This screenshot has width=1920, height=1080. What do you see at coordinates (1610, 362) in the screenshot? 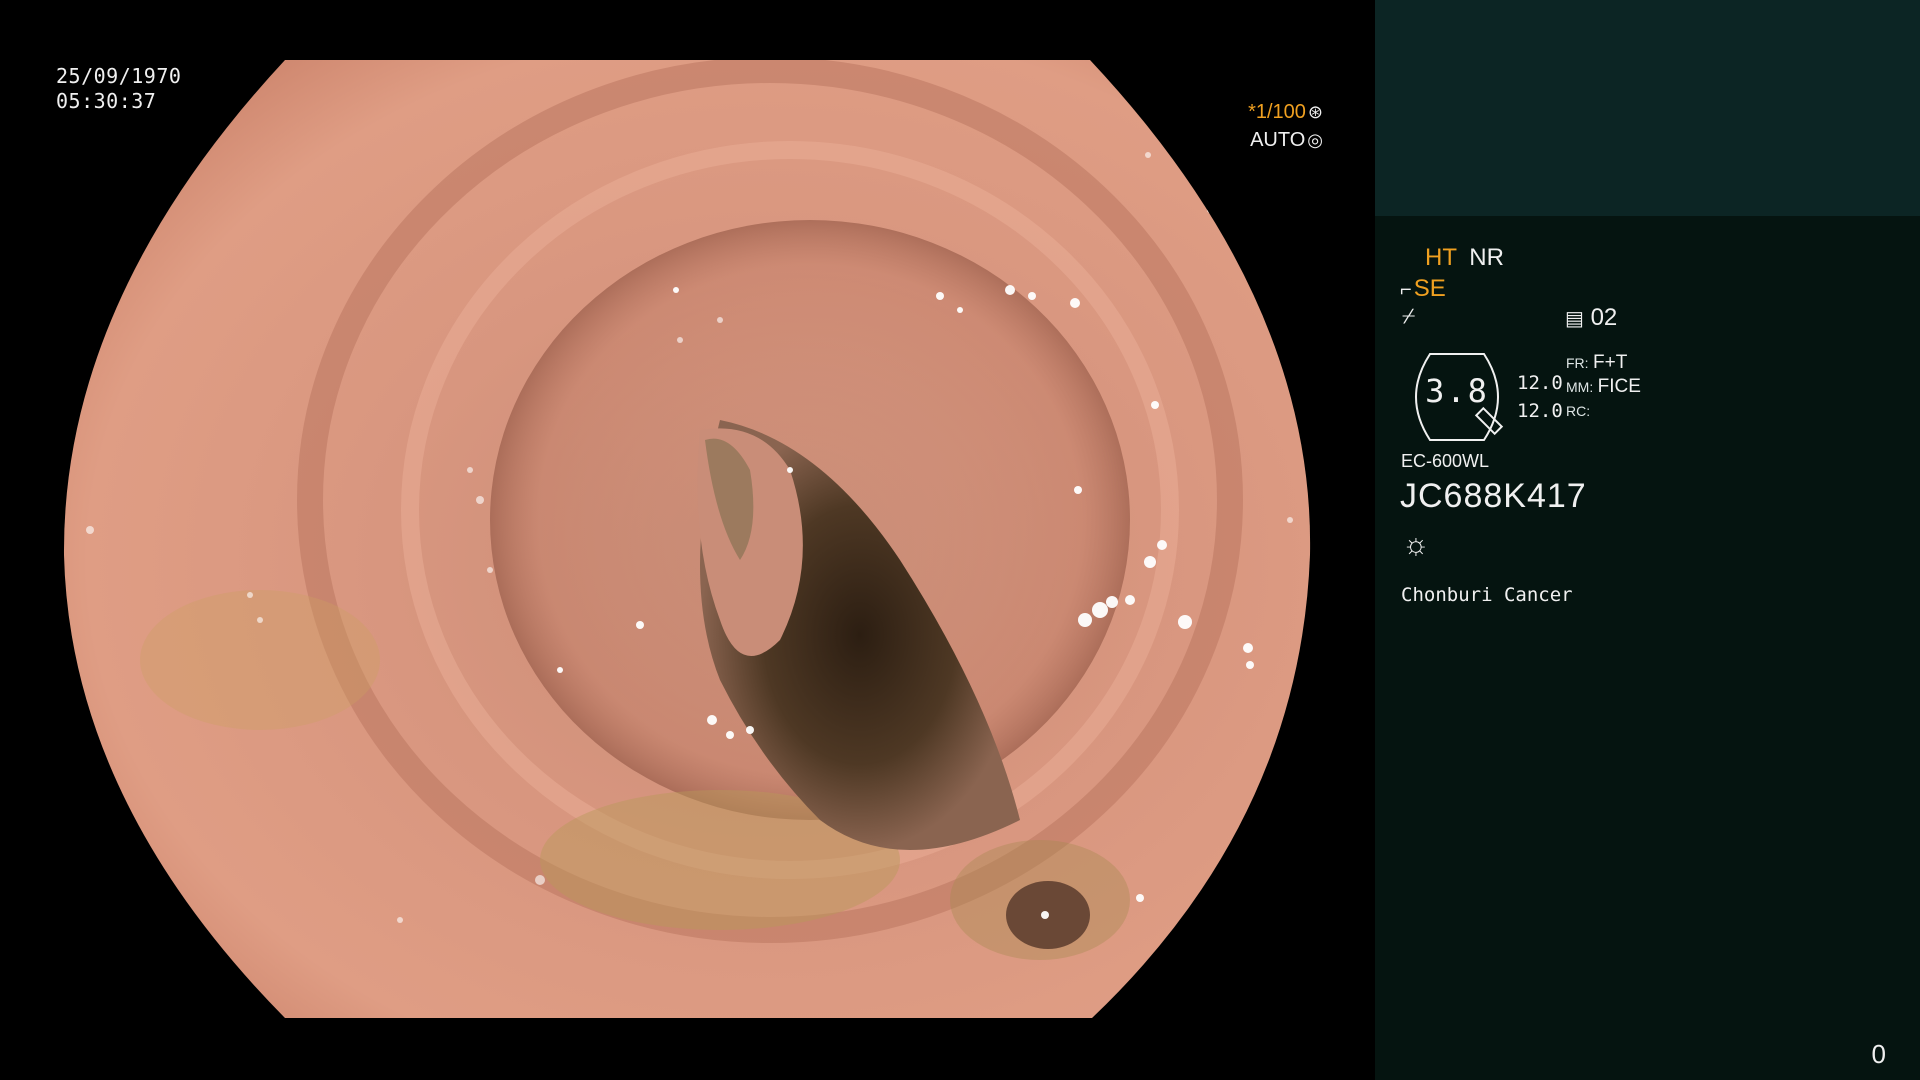
I see `fr-value: F+T` at bounding box center [1610, 362].